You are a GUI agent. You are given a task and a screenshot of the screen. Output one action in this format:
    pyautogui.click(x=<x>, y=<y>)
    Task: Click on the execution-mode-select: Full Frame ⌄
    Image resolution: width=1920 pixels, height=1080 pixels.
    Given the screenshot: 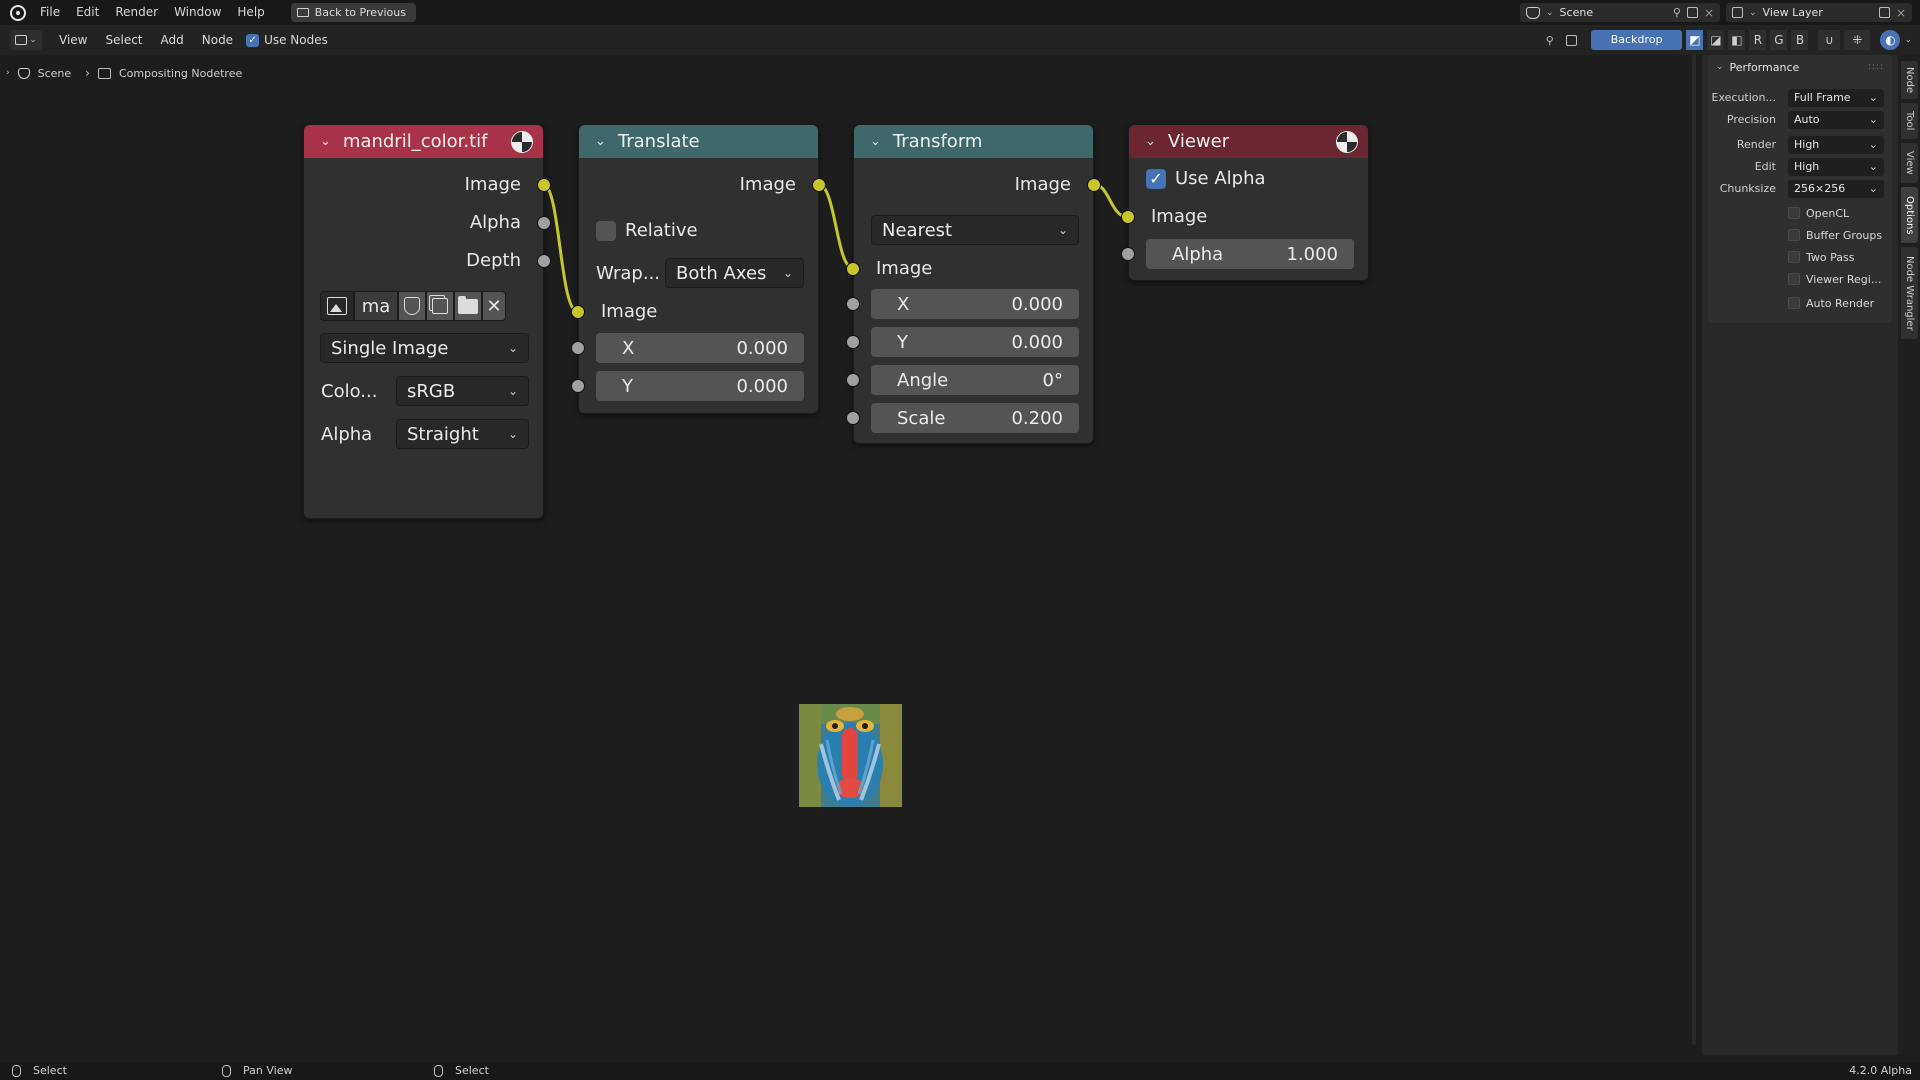 What is the action you would take?
    pyautogui.click(x=1836, y=98)
    